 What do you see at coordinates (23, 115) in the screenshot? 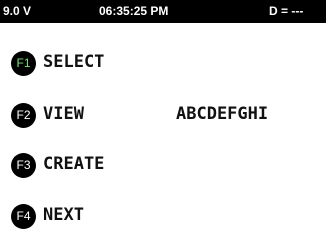
I see `f2-key-icon: F2` at bounding box center [23, 115].